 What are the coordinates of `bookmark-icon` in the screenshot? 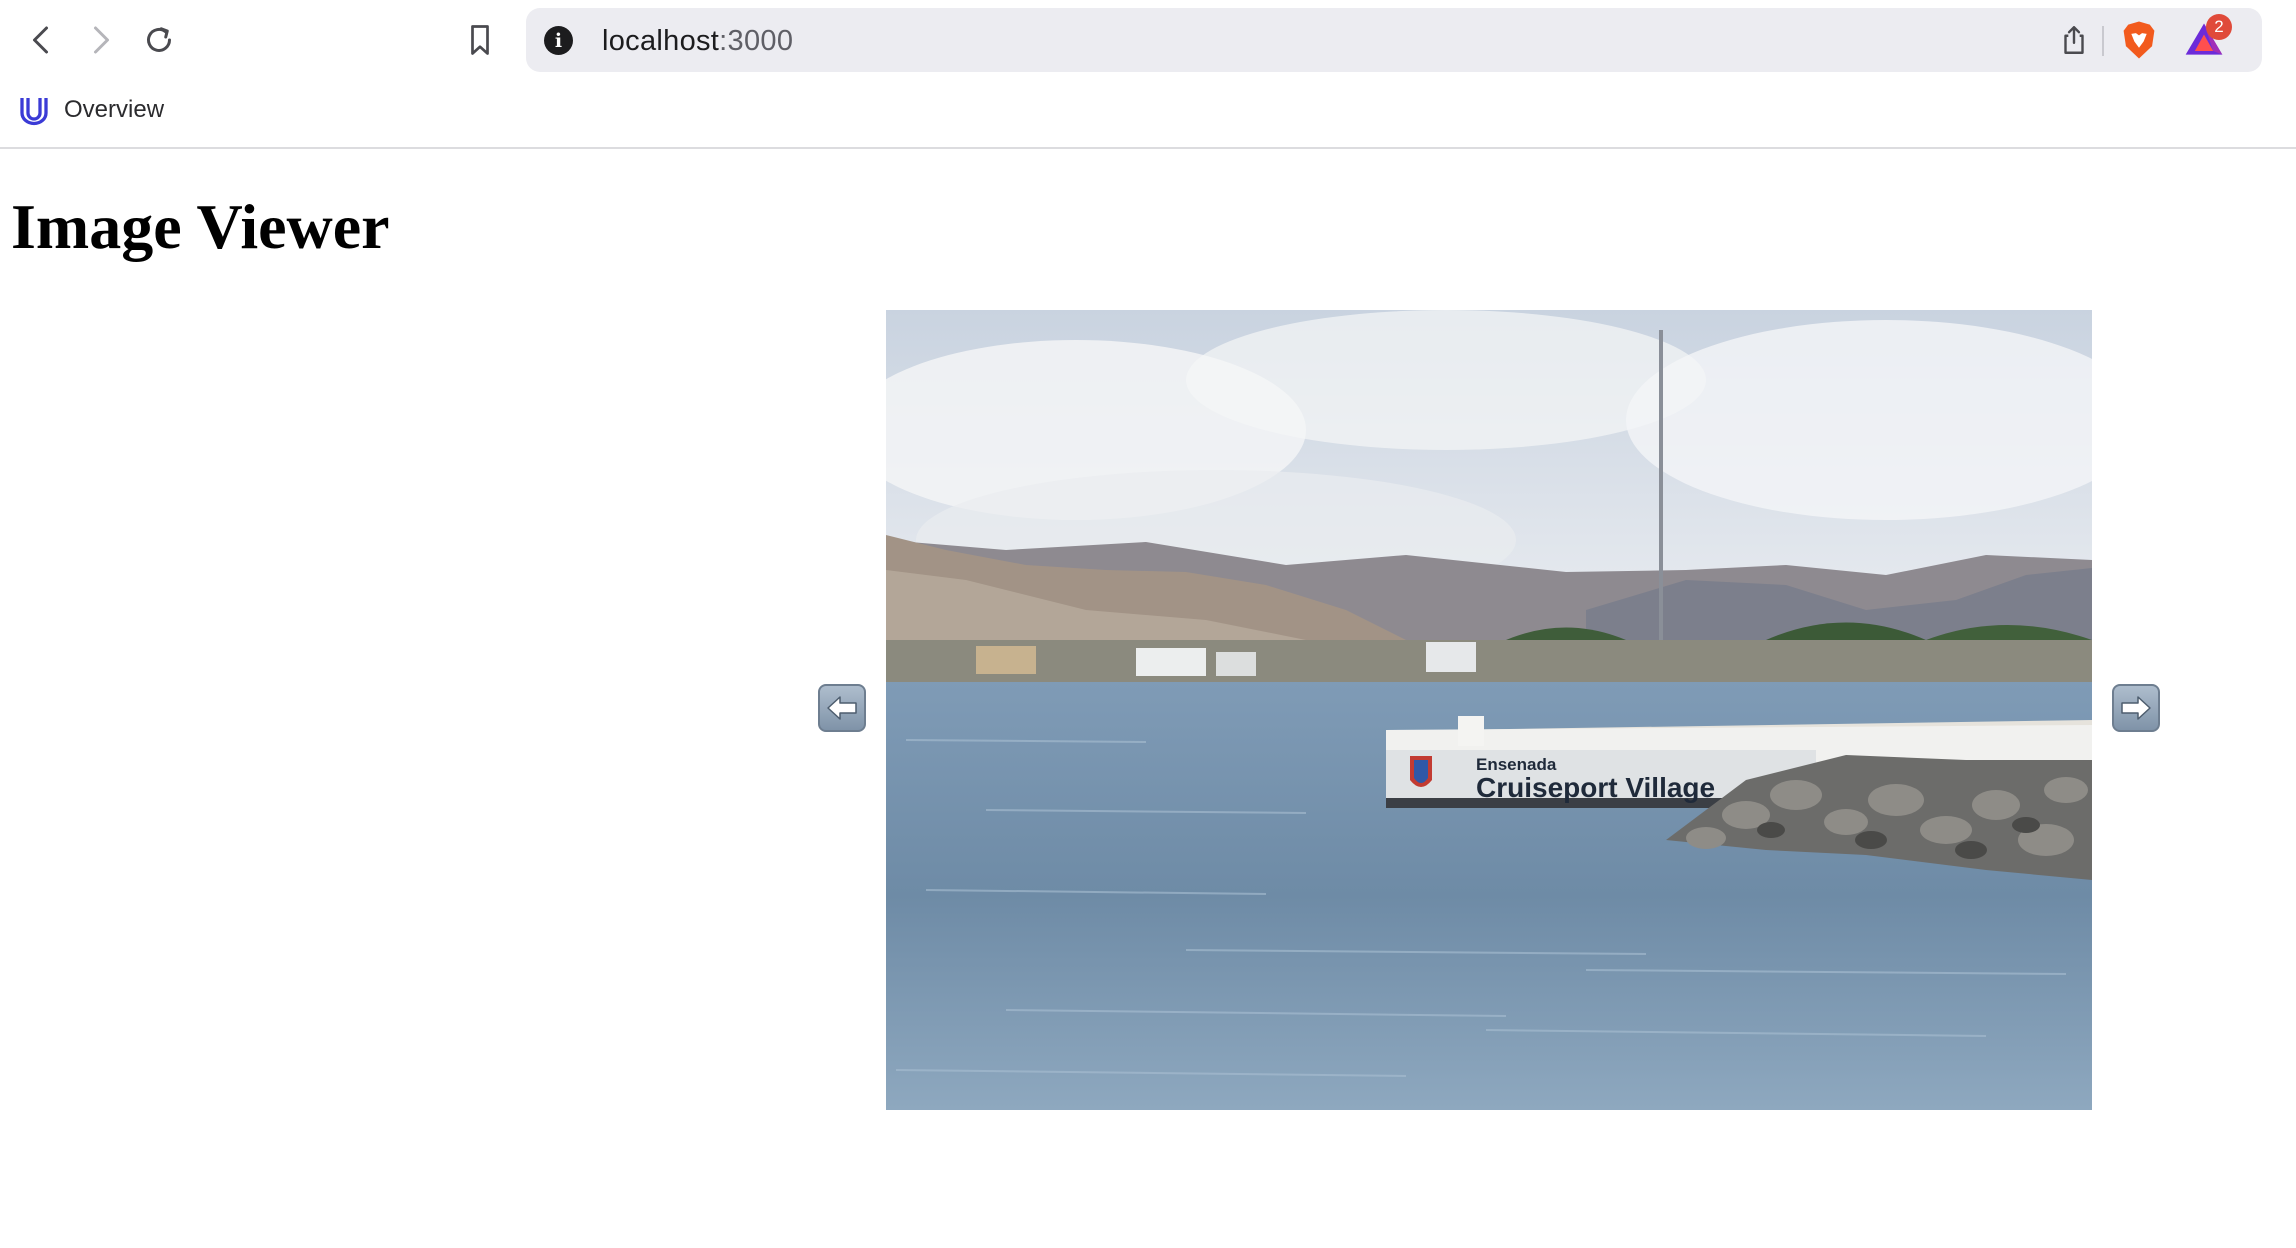 It's located at (480, 40).